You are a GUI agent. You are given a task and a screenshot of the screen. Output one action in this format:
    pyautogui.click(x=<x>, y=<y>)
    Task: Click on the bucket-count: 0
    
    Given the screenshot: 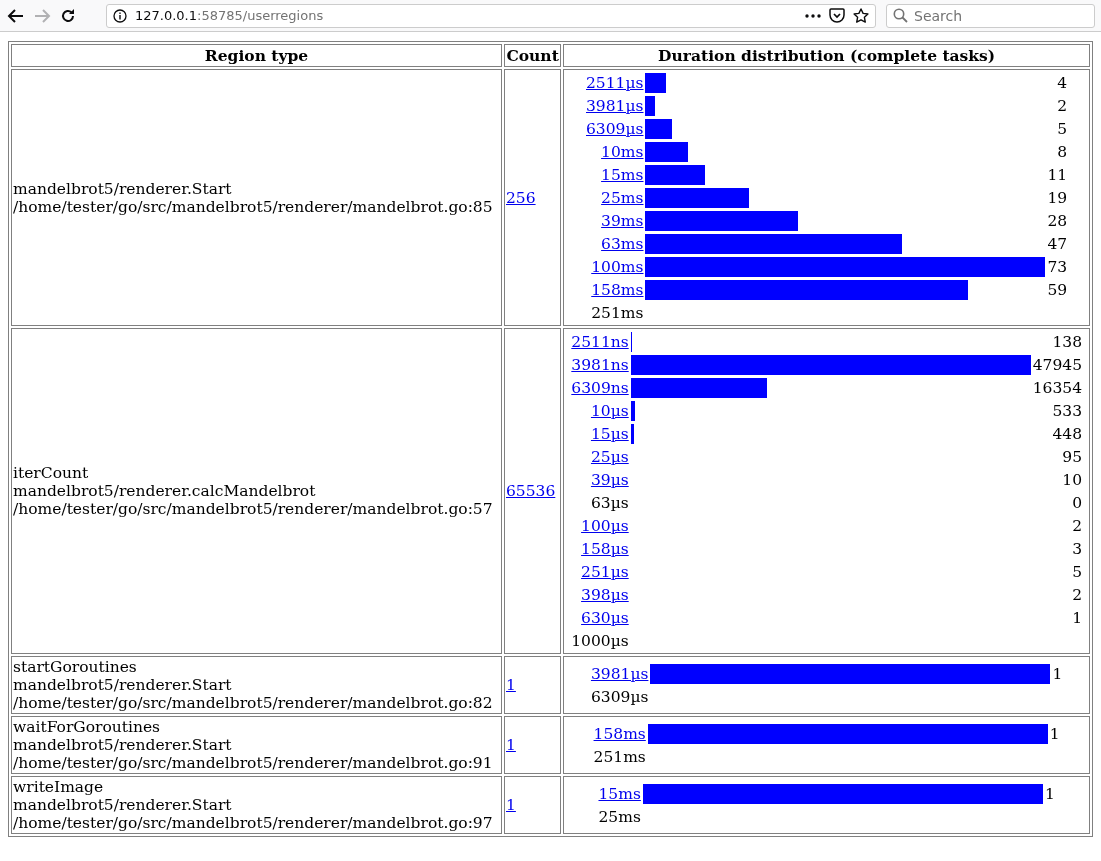 What is the action you would take?
    pyautogui.click(x=1077, y=502)
    